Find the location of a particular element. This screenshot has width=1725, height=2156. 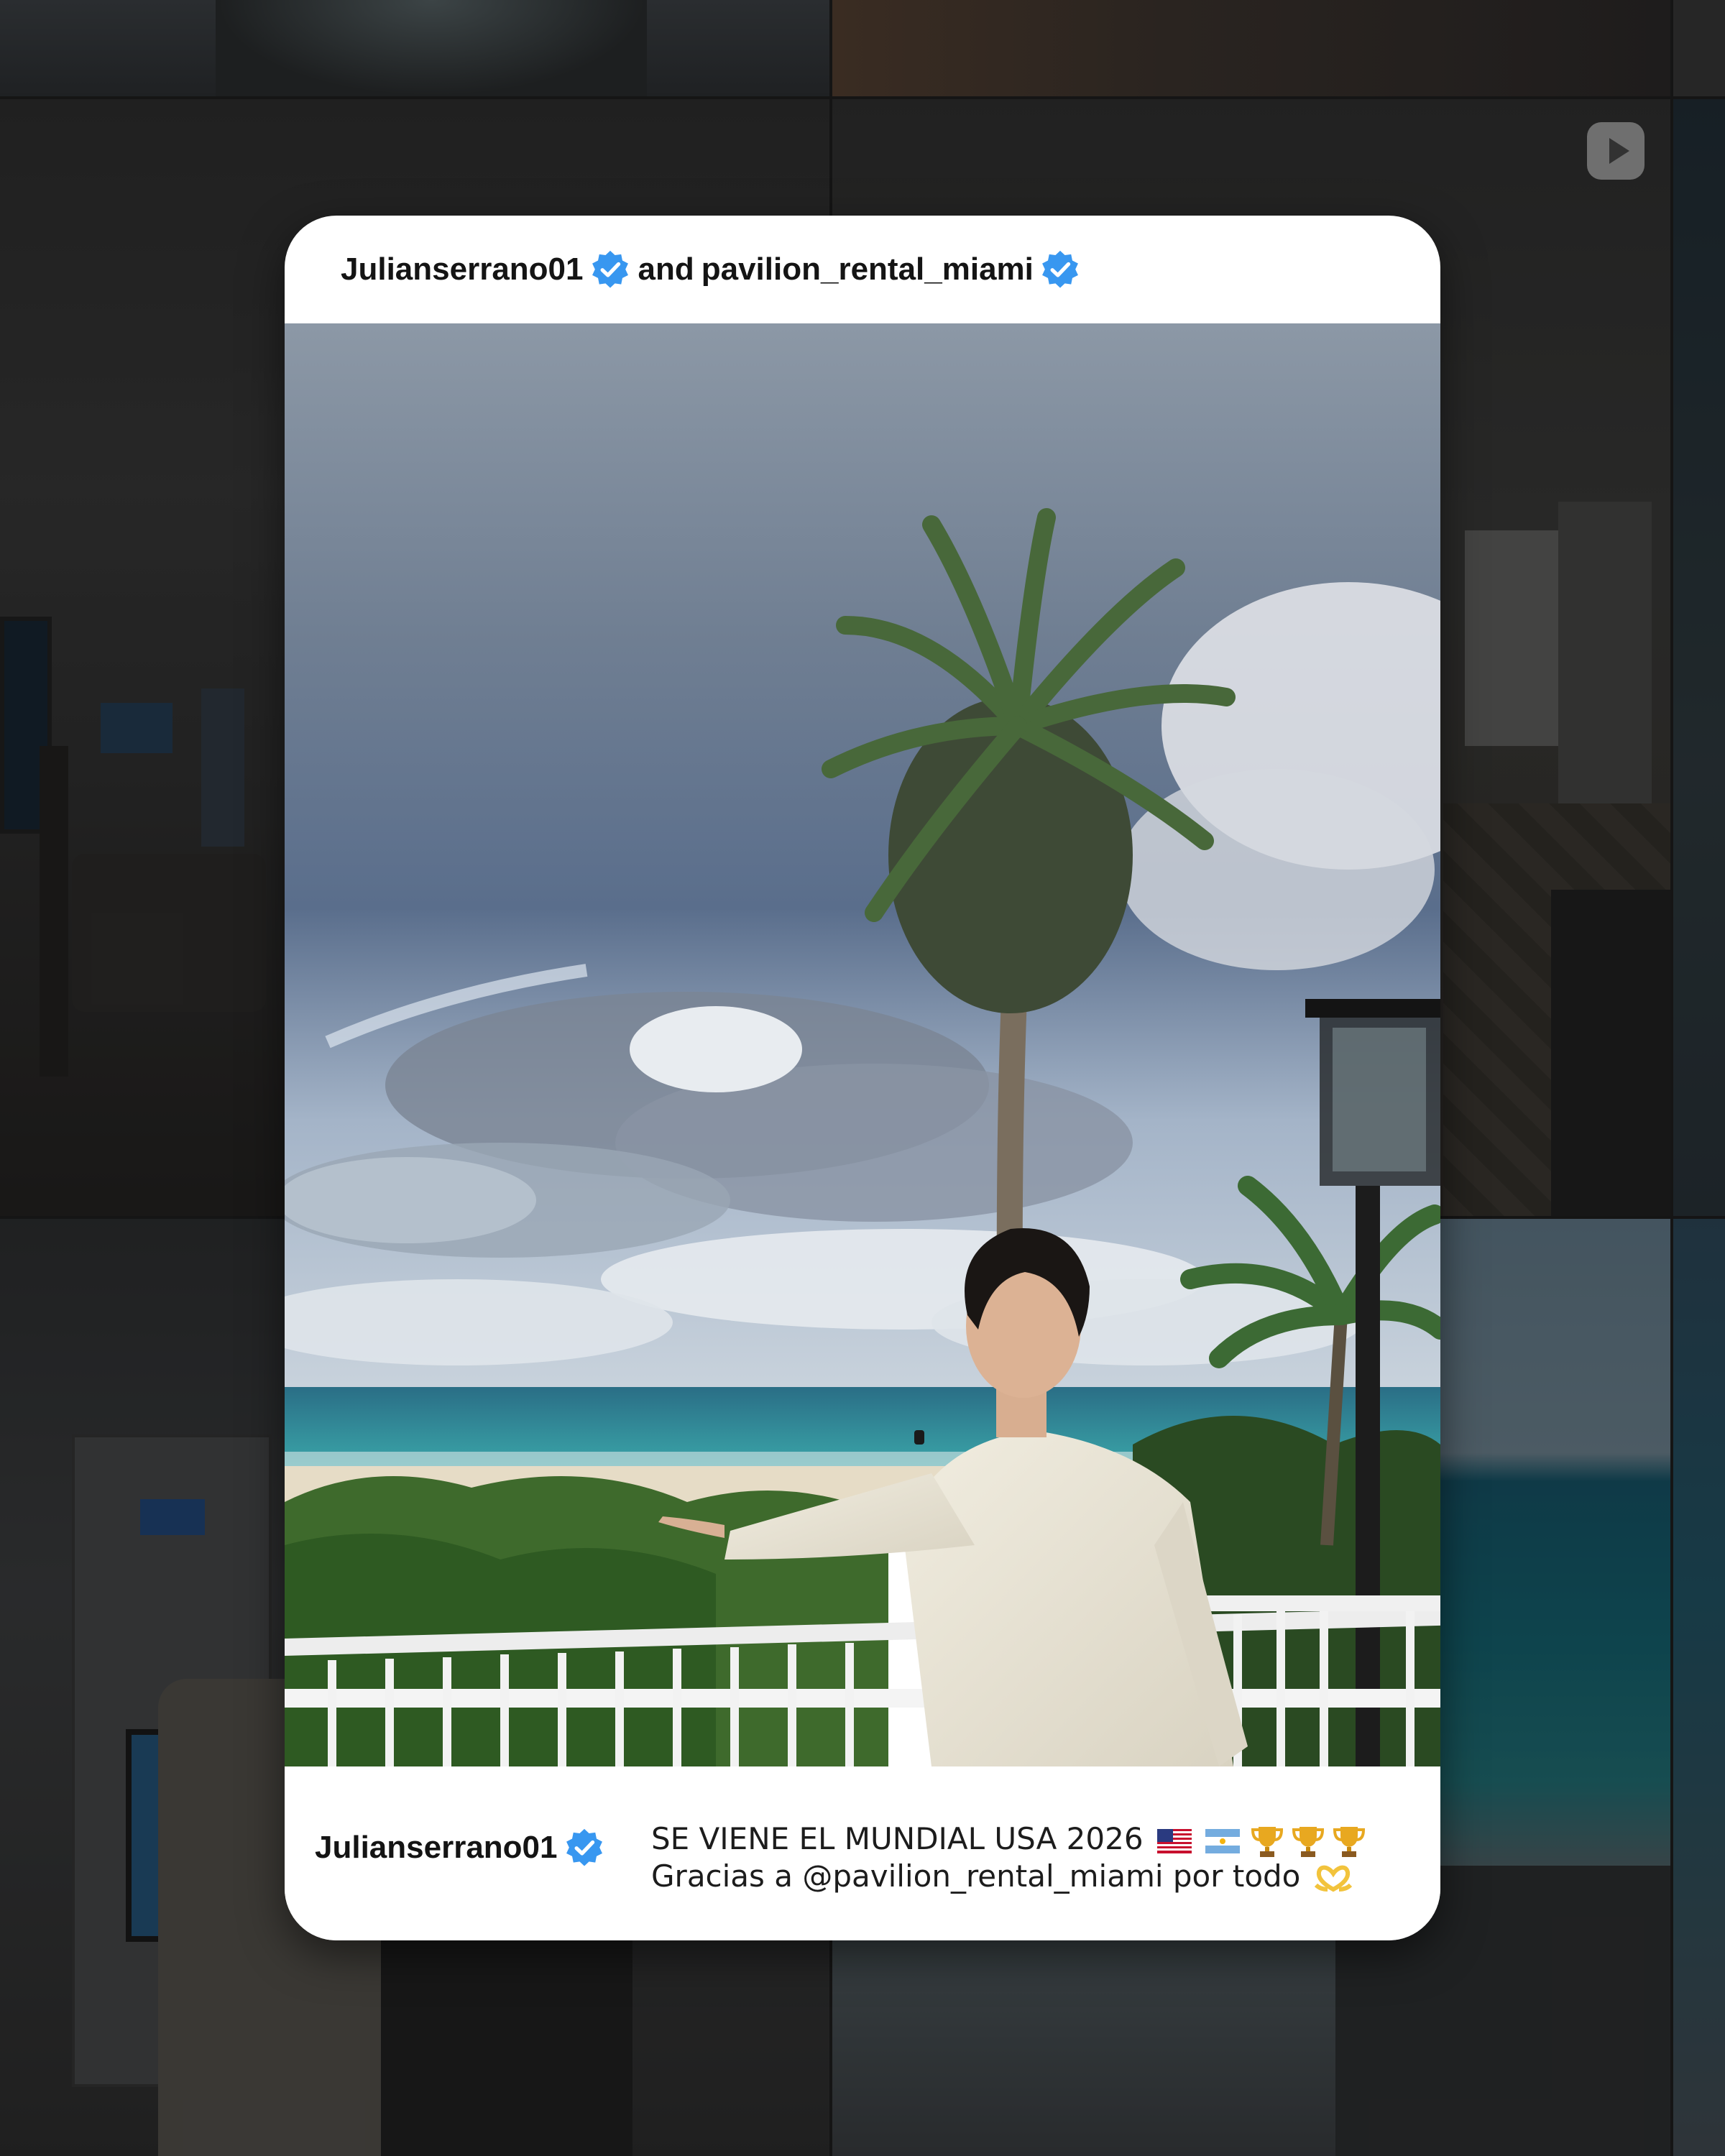

caption-author: Julianserrano01 is located at coordinates (463, 1848).